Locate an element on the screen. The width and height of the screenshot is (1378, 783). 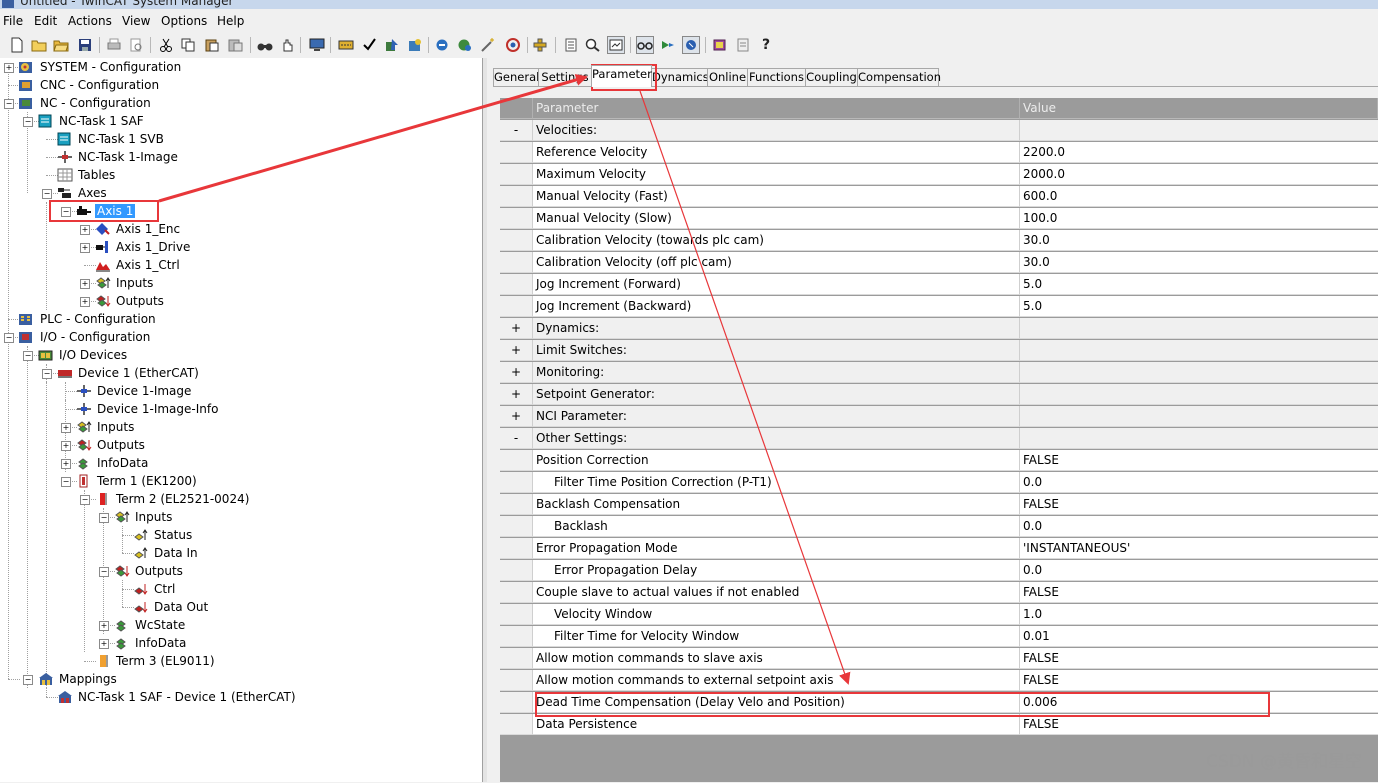
open-icon is located at coordinates (39, 45).